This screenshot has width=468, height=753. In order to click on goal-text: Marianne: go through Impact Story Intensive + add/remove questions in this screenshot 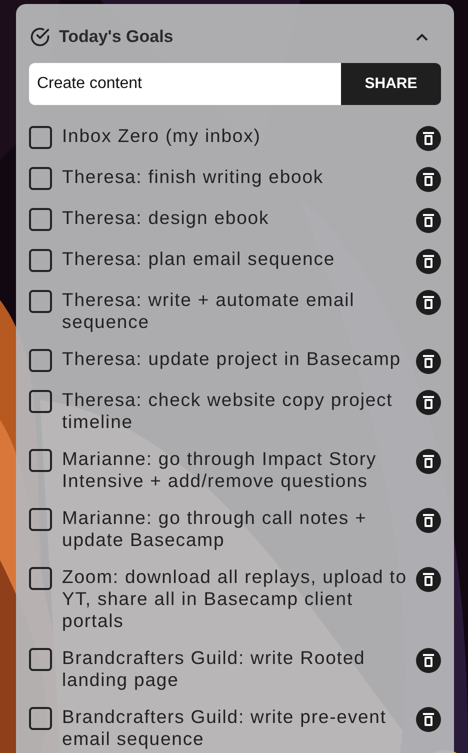, I will do `click(220, 470)`.